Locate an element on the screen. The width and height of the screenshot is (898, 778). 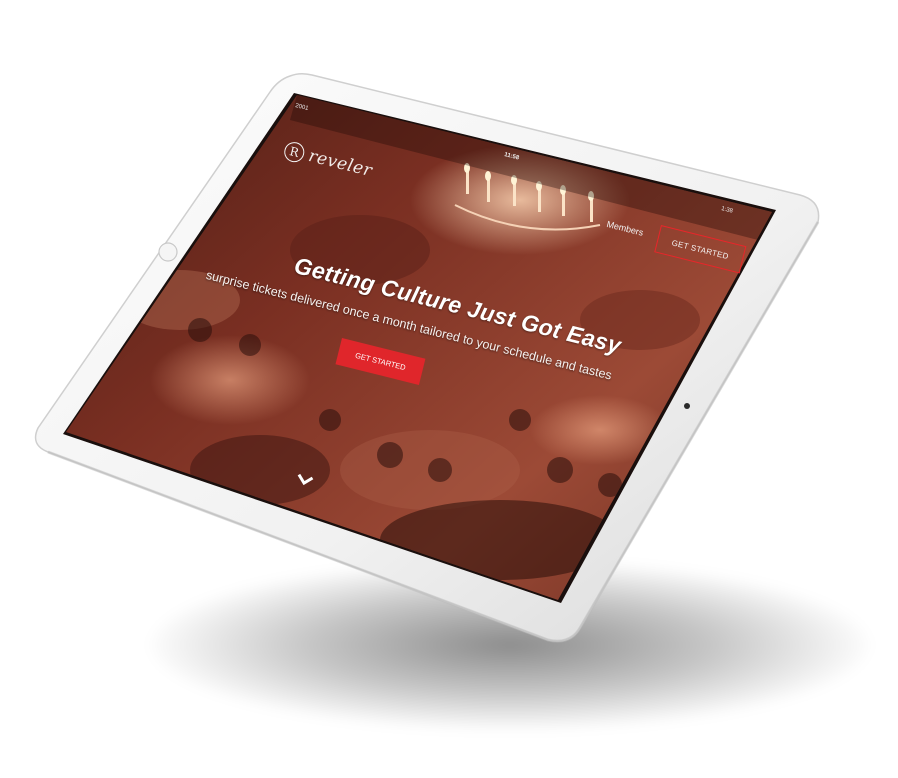
home-button is located at coordinates (168, 252).